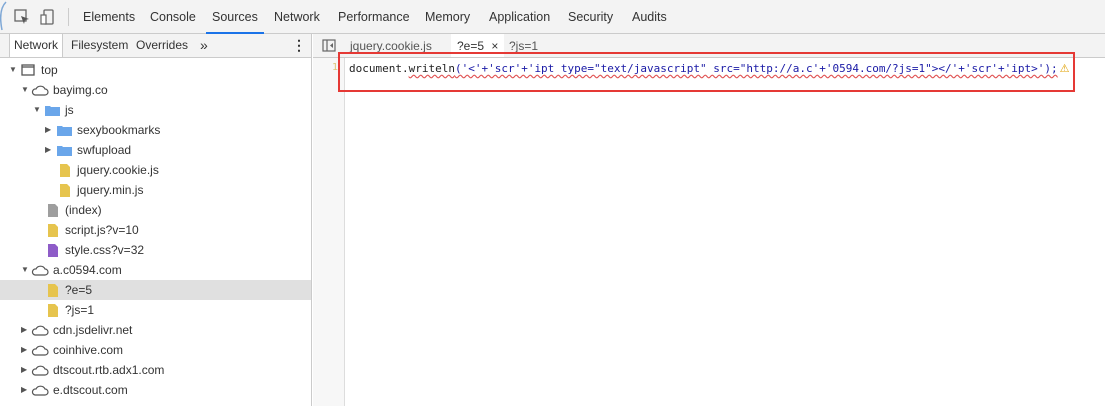  I want to click on tree-item-label: dtscout.rtb.adx1.com, so click(109, 370).